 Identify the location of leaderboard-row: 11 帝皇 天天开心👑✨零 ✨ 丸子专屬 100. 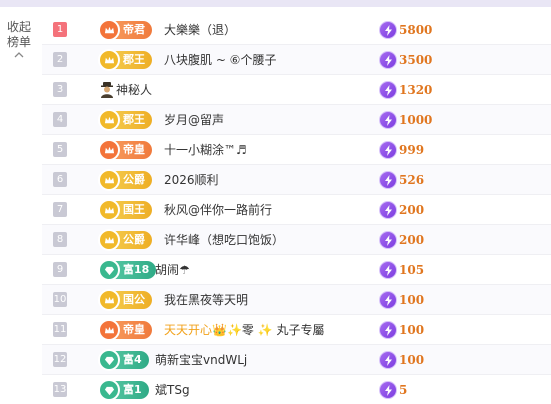
(296, 330).